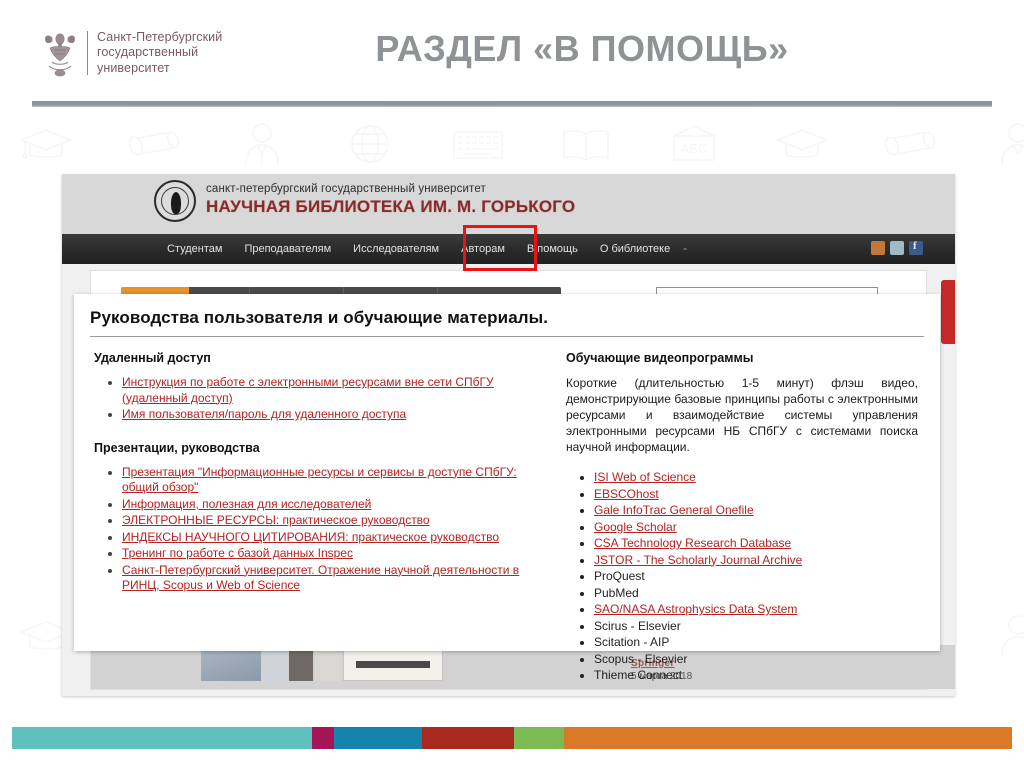 This screenshot has height=767, width=1024. I want to click on bottom-color-bar, so click(512, 738).